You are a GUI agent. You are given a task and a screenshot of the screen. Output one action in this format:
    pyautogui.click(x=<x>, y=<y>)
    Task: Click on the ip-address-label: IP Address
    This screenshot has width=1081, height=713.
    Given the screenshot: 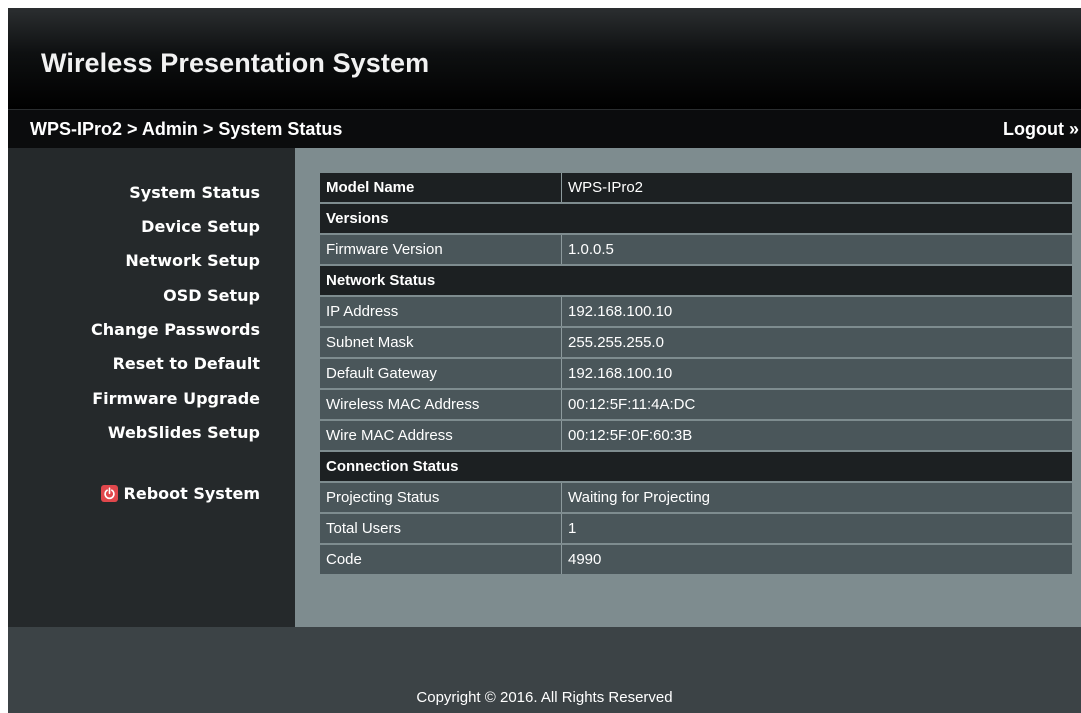 What is the action you would take?
    pyautogui.click(x=441, y=311)
    